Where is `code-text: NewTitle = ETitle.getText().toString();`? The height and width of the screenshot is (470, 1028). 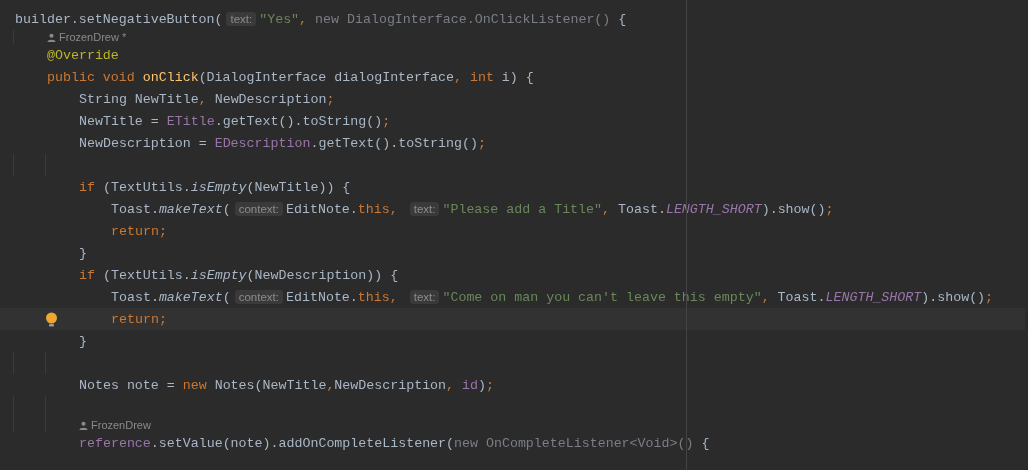
code-text: NewTitle = ETitle.getText().toString(); is located at coordinates (235, 121).